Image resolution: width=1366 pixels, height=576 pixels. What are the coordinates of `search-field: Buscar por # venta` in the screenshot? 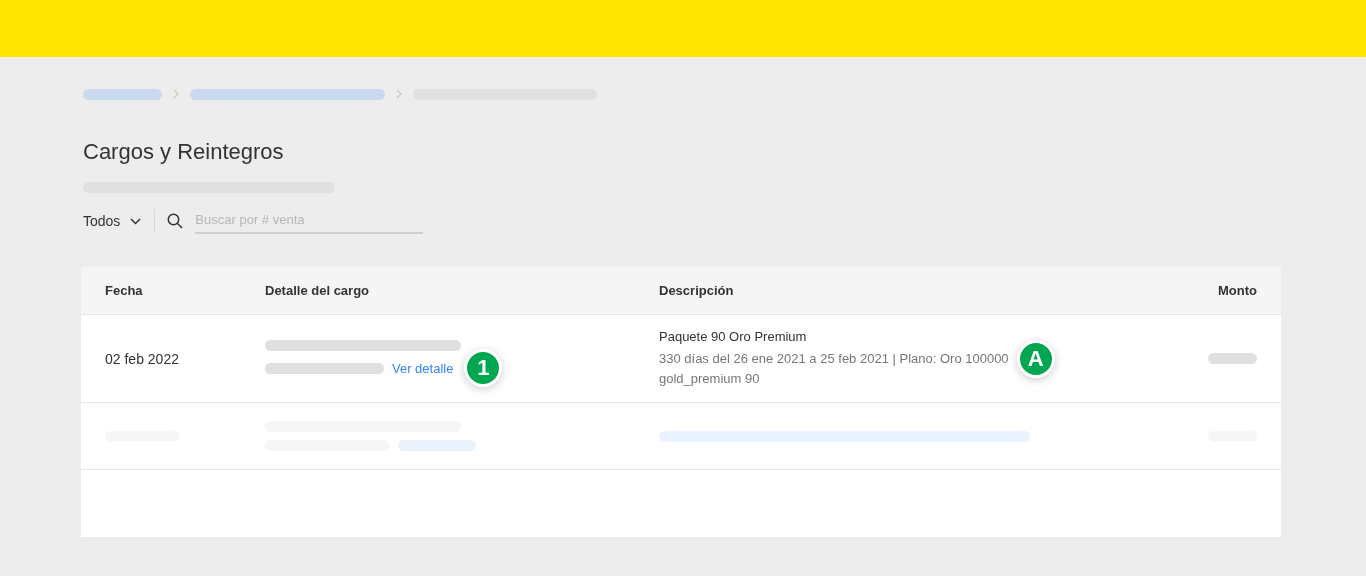 It's located at (309, 221).